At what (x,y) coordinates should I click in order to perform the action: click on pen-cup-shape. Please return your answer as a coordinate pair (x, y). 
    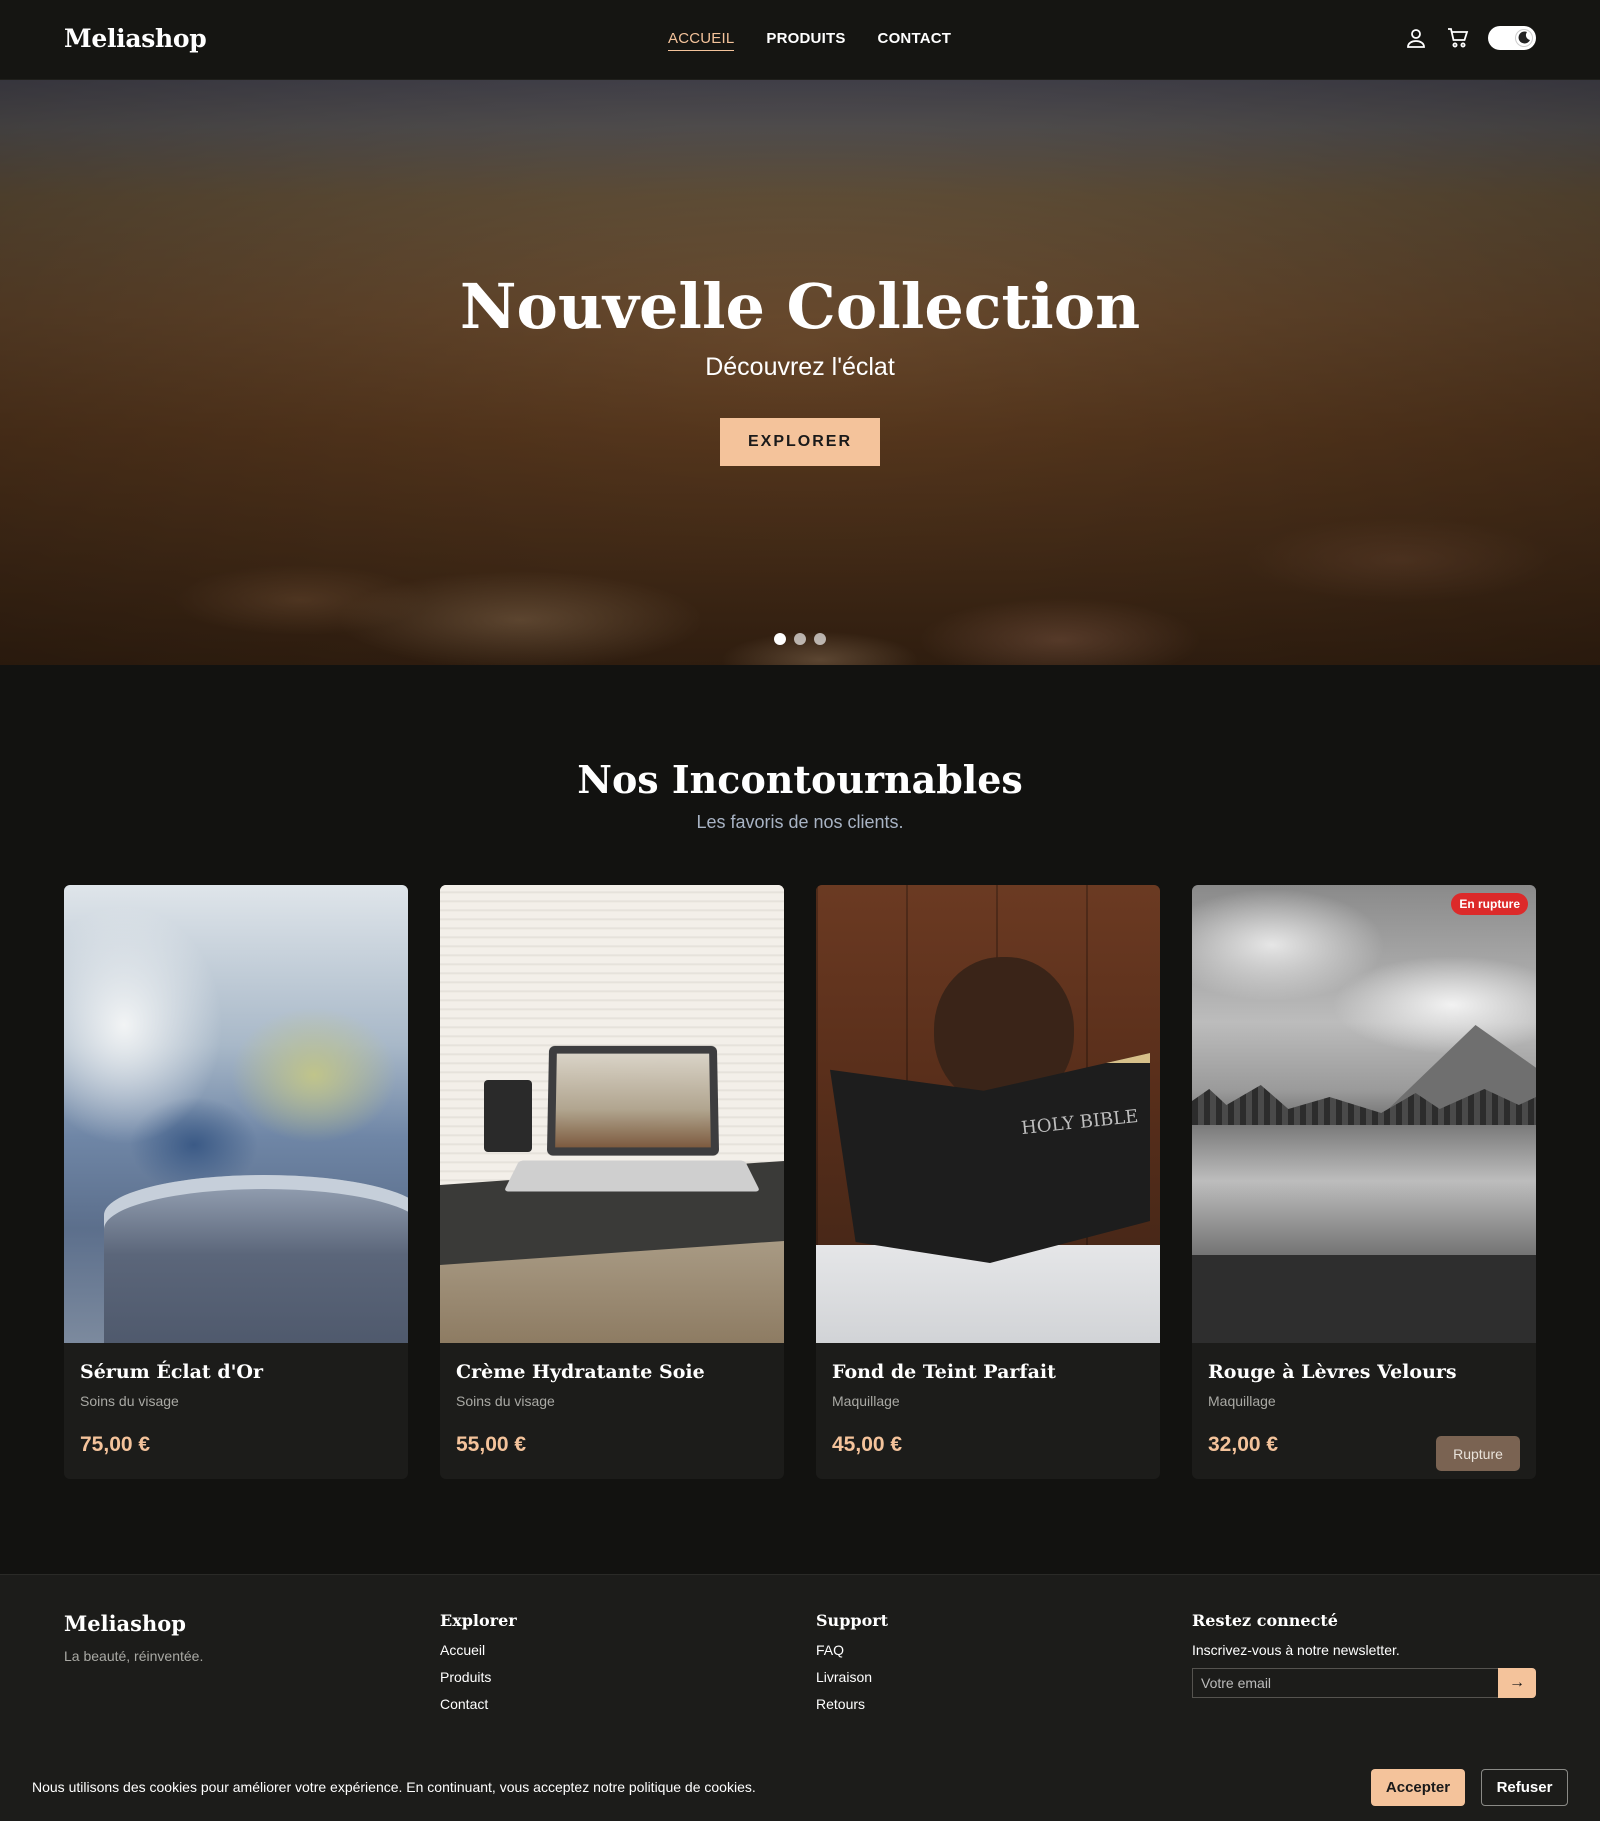
    Looking at the image, I should click on (508, 1116).